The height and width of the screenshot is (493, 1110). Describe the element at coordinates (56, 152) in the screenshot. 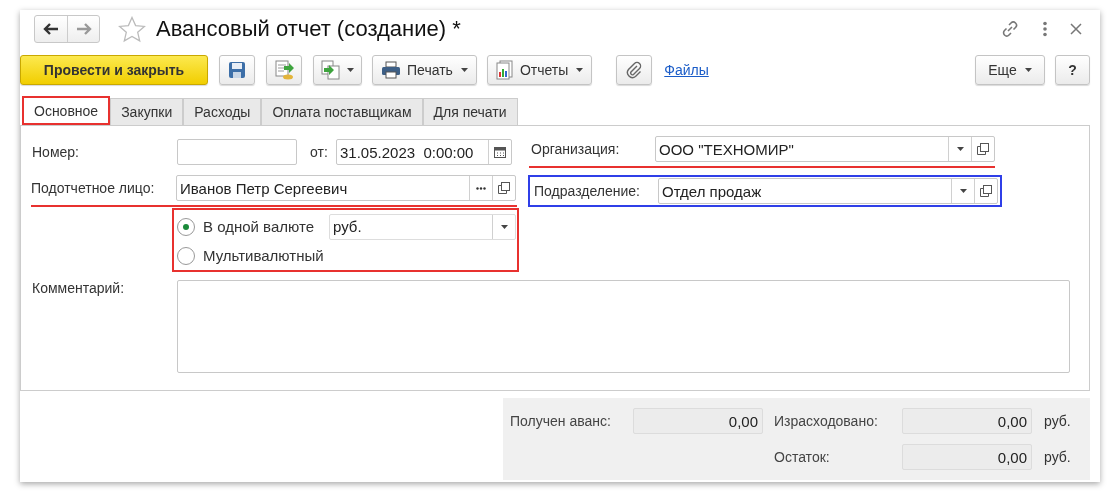

I see `field-label: Номер:` at that location.